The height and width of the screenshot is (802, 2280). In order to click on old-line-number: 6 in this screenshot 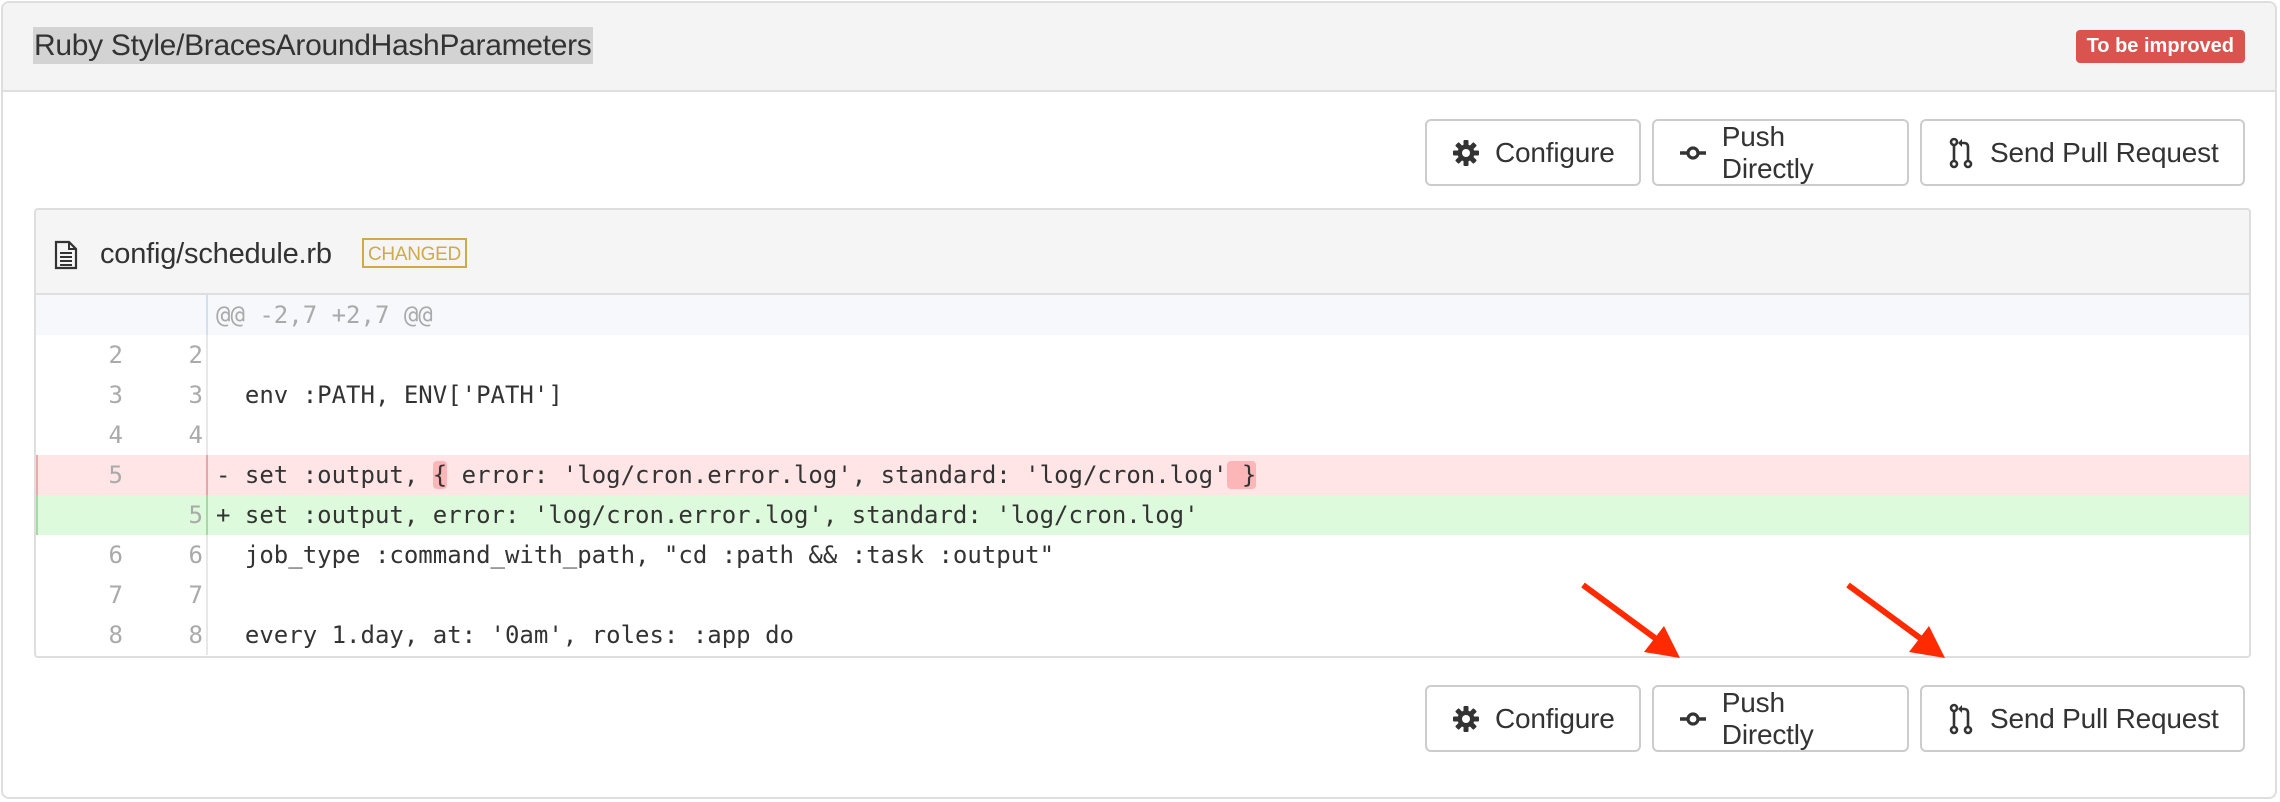, I will do `click(79, 555)`.